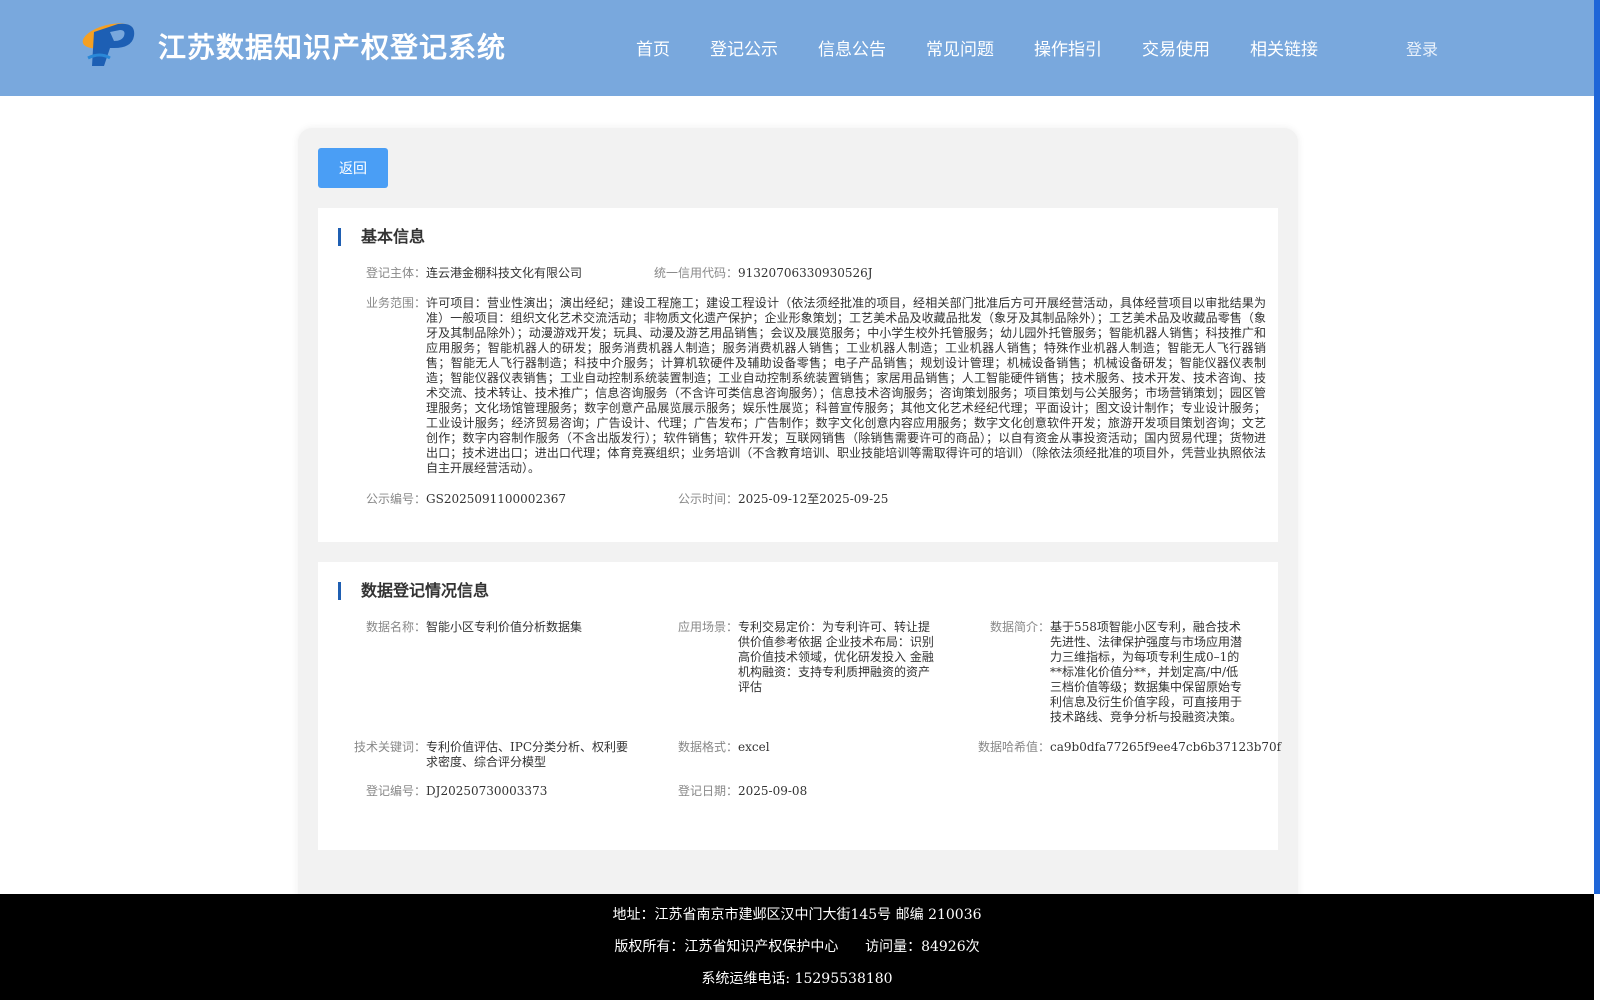  What do you see at coordinates (960, 47) in the screenshot?
I see `nav-faq: 常见问题` at bounding box center [960, 47].